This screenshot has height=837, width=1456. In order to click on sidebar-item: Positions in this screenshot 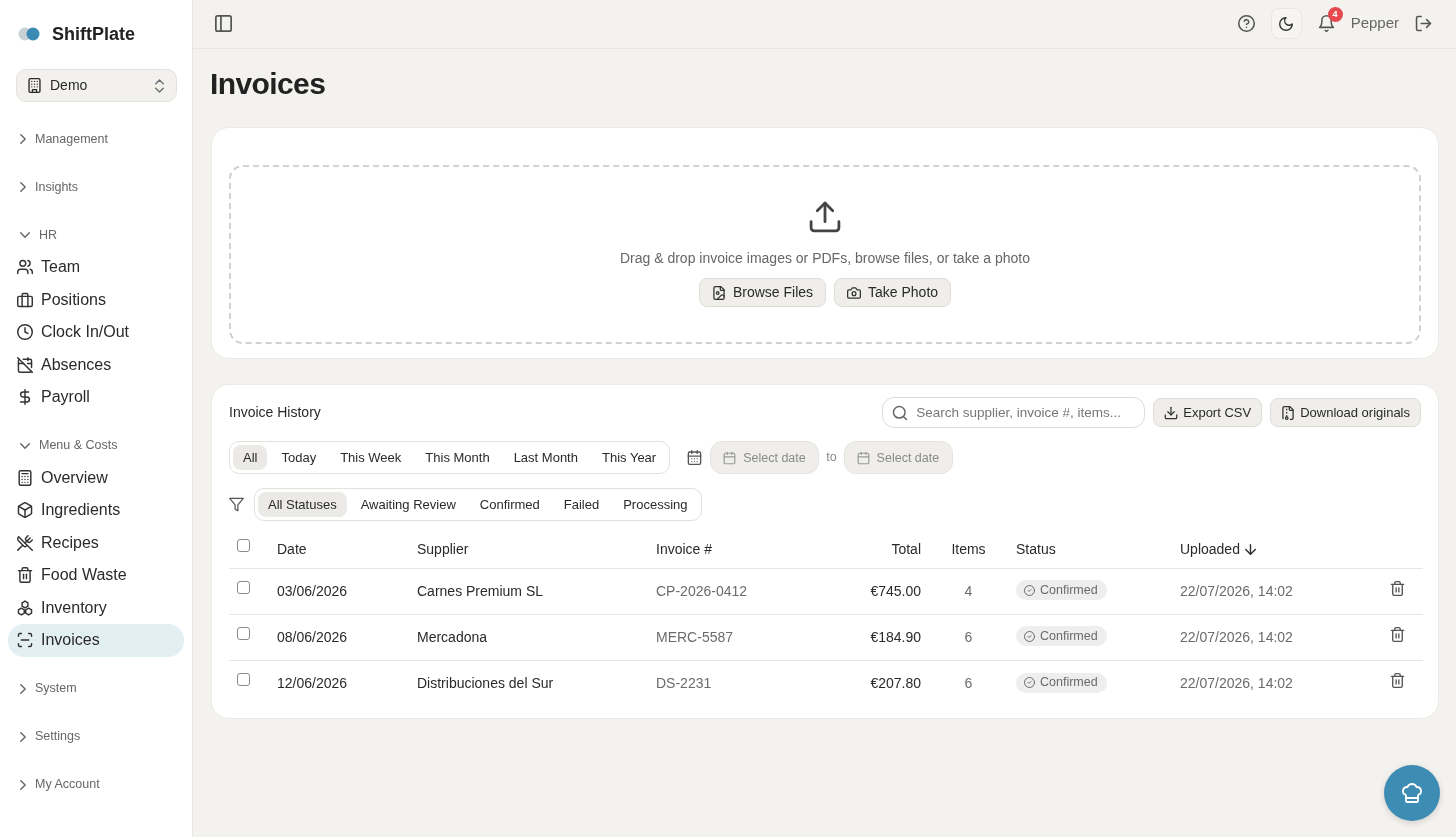, I will do `click(96, 299)`.